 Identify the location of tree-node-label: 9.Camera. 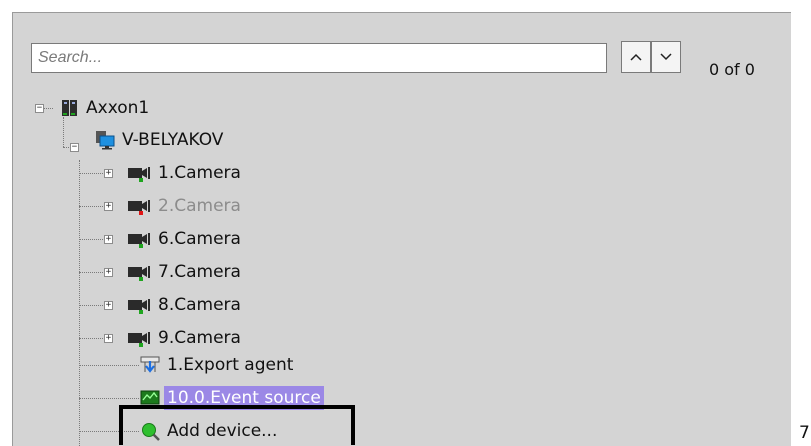
(199, 338).